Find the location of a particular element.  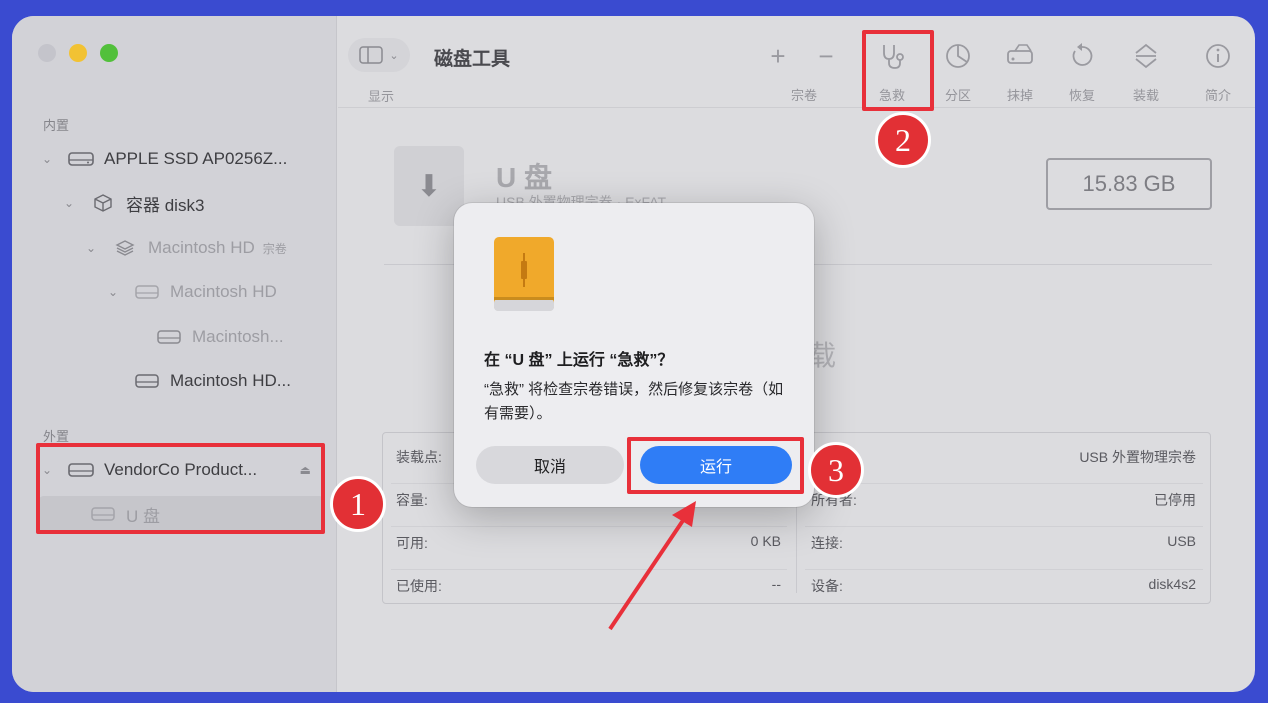

info-row-device: 设备: disk4s2 is located at coordinates (1003, 586).